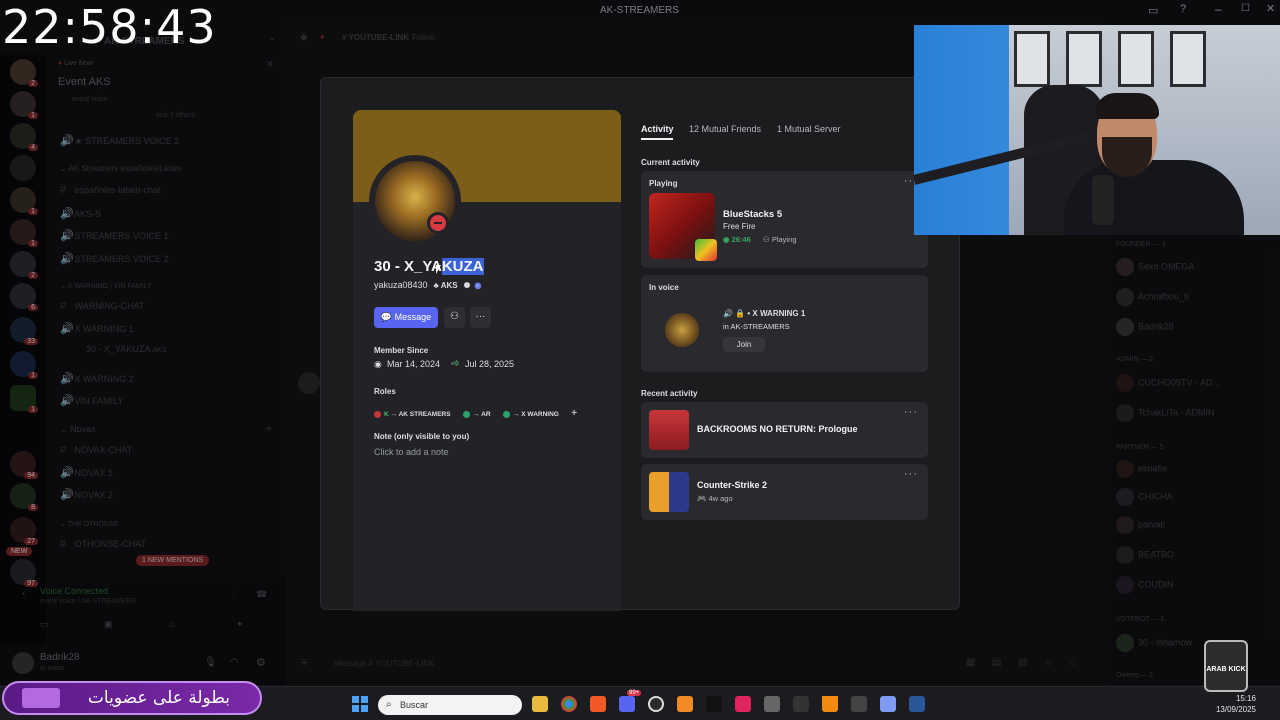 This screenshot has width=1280, height=720. I want to click on recent-title: BACKROOMS NO RETURN: Prologue, so click(777, 429).